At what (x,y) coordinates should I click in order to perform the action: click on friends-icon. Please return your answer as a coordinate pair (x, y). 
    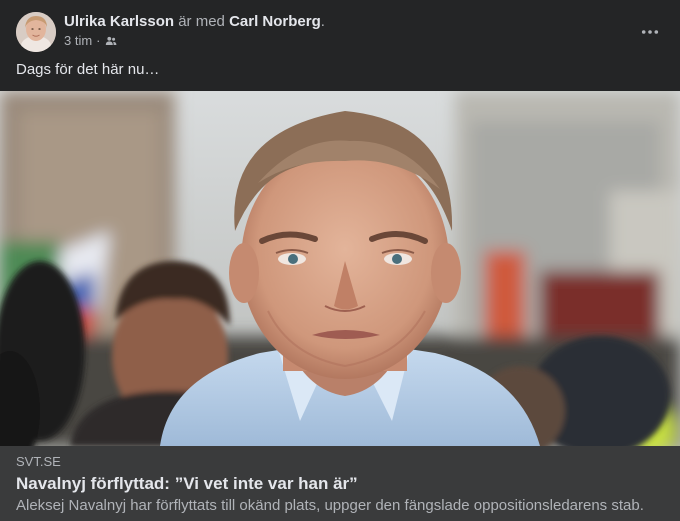
    Looking at the image, I should click on (111, 41).